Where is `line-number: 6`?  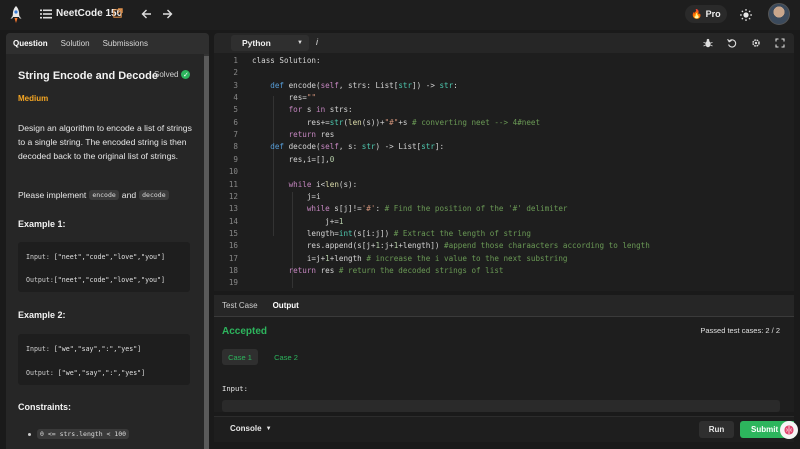
line-number: 6 is located at coordinates (235, 122).